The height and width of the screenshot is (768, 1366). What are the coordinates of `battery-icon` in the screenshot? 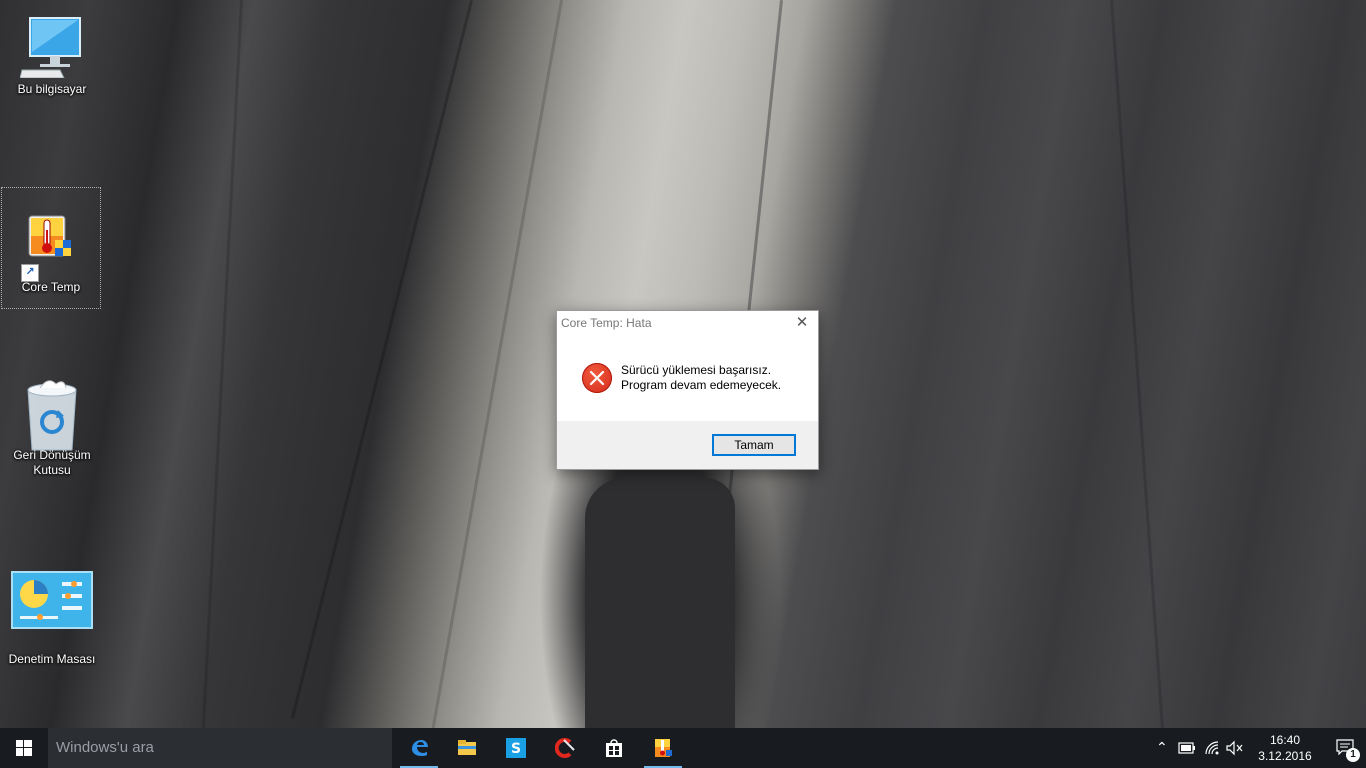 It's located at (1187, 748).